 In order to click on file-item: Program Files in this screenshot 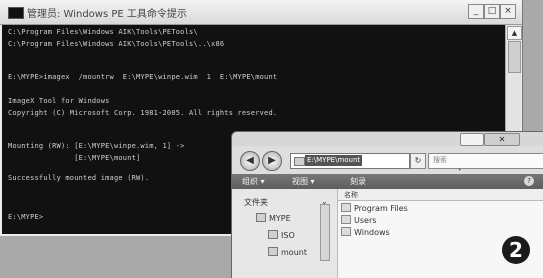, I will do `click(374, 208)`.